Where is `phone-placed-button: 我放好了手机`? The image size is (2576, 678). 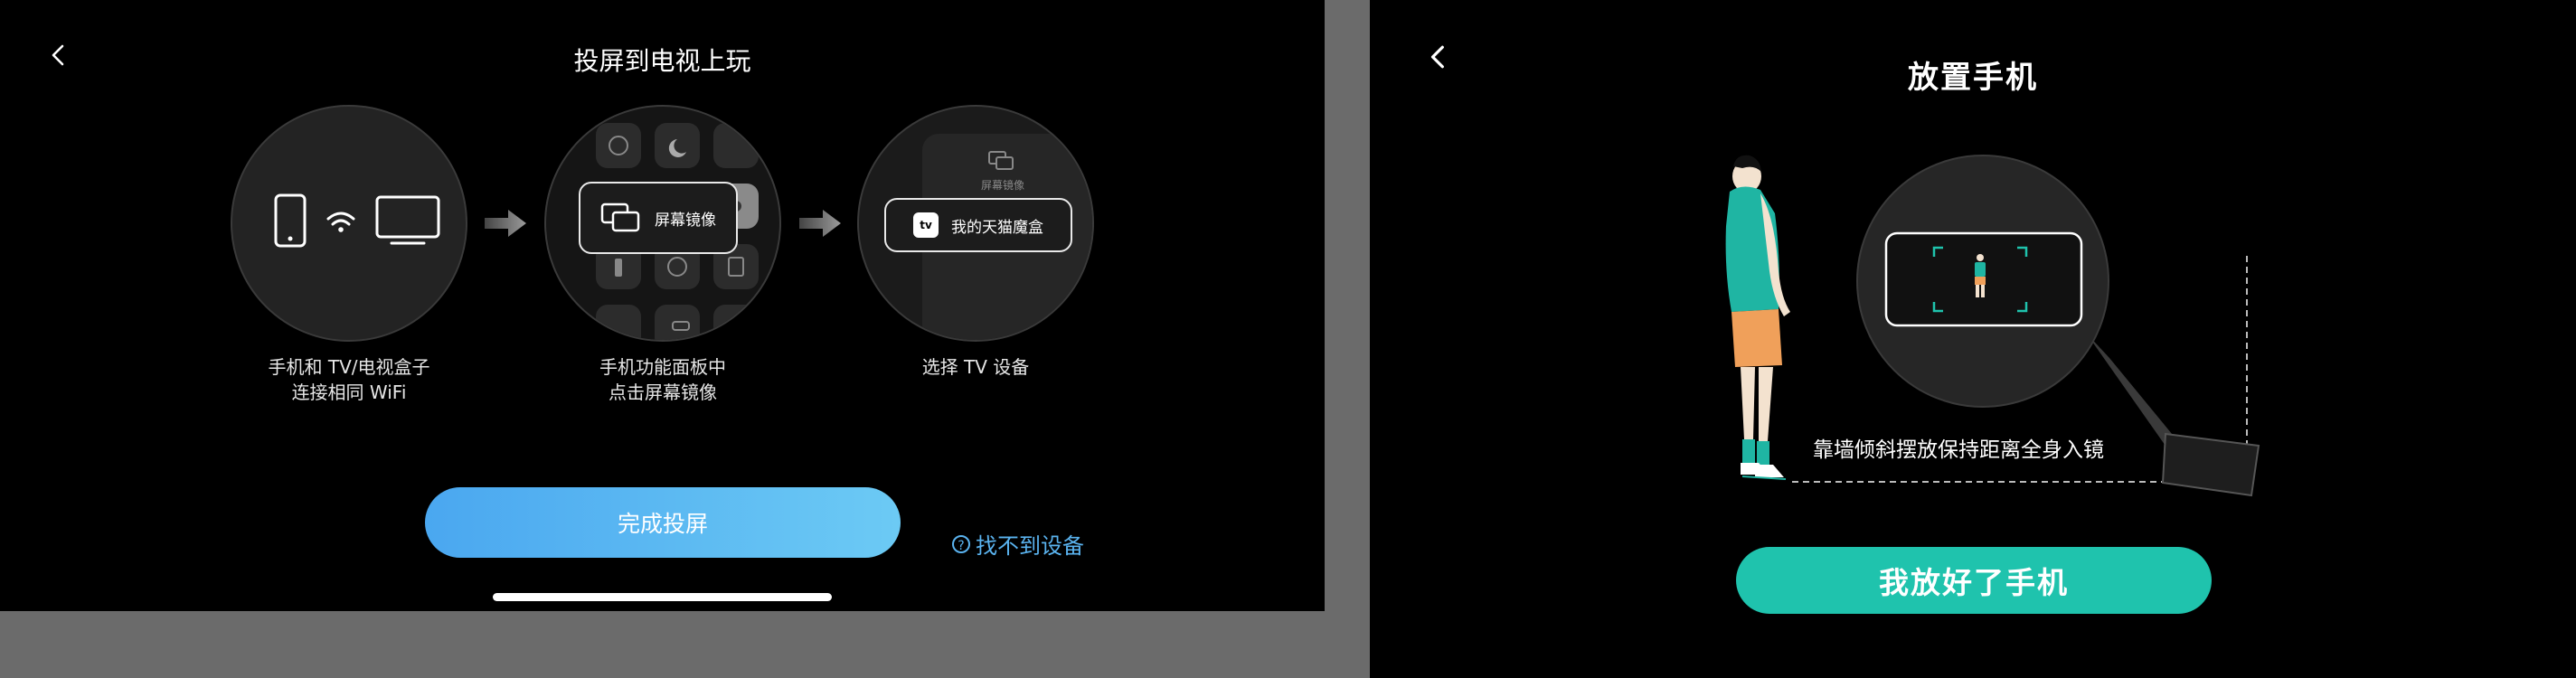
phone-placed-button: 我放好了手机 is located at coordinates (1974, 580).